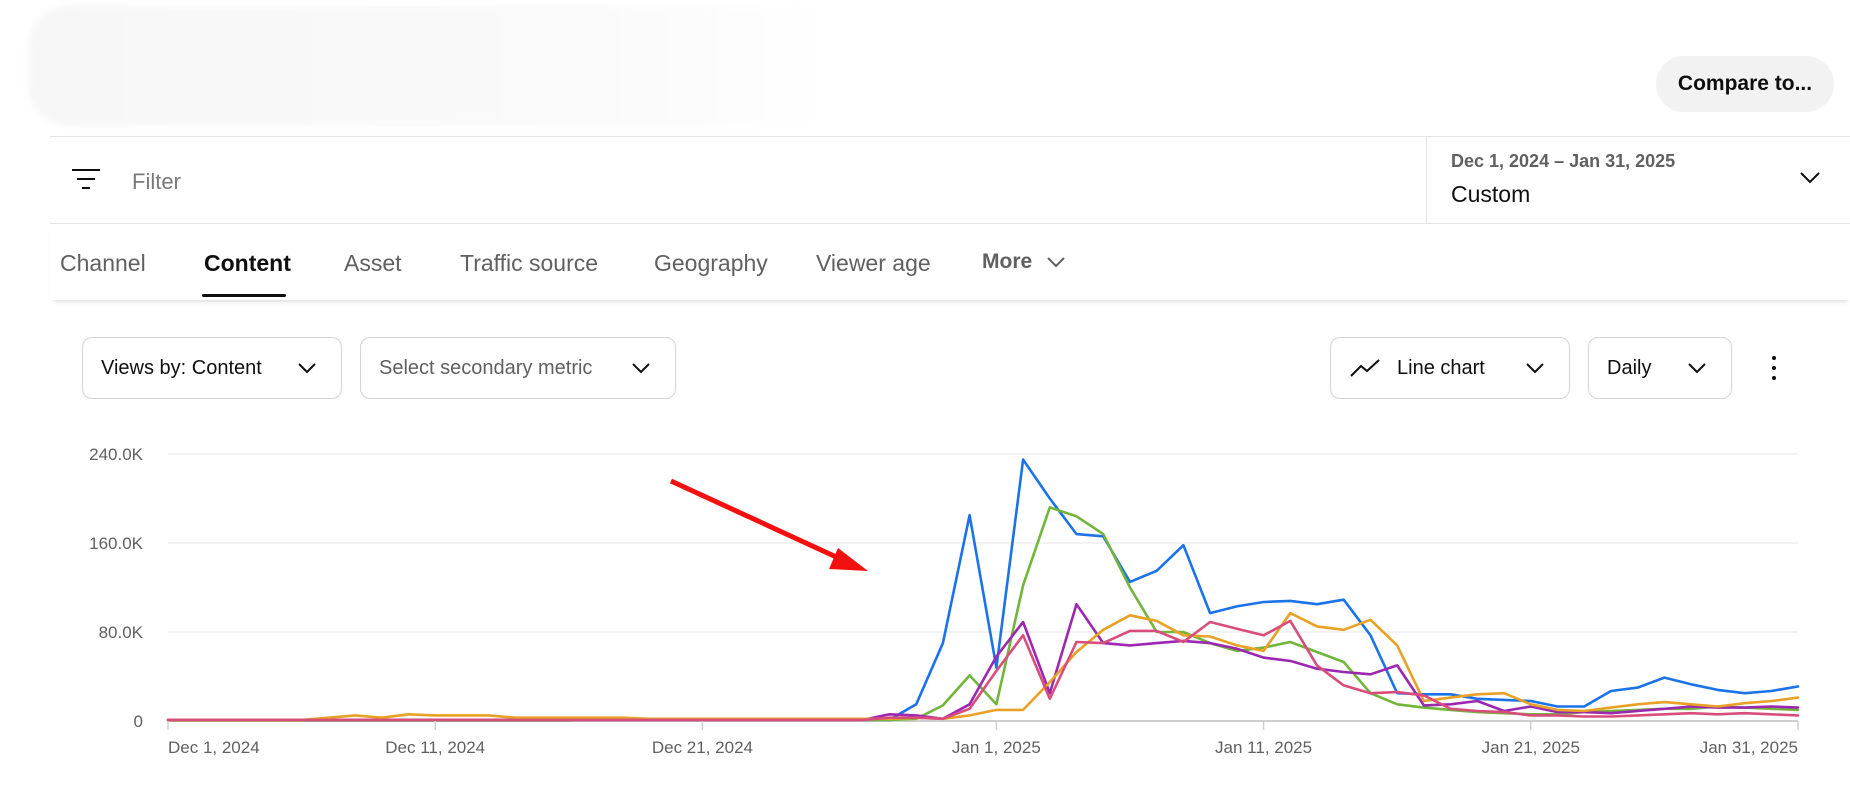 Image resolution: width=1850 pixels, height=795 pixels. What do you see at coordinates (1263, 747) in the screenshot?
I see `x-tick-label: Jan 11, 2025` at bounding box center [1263, 747].